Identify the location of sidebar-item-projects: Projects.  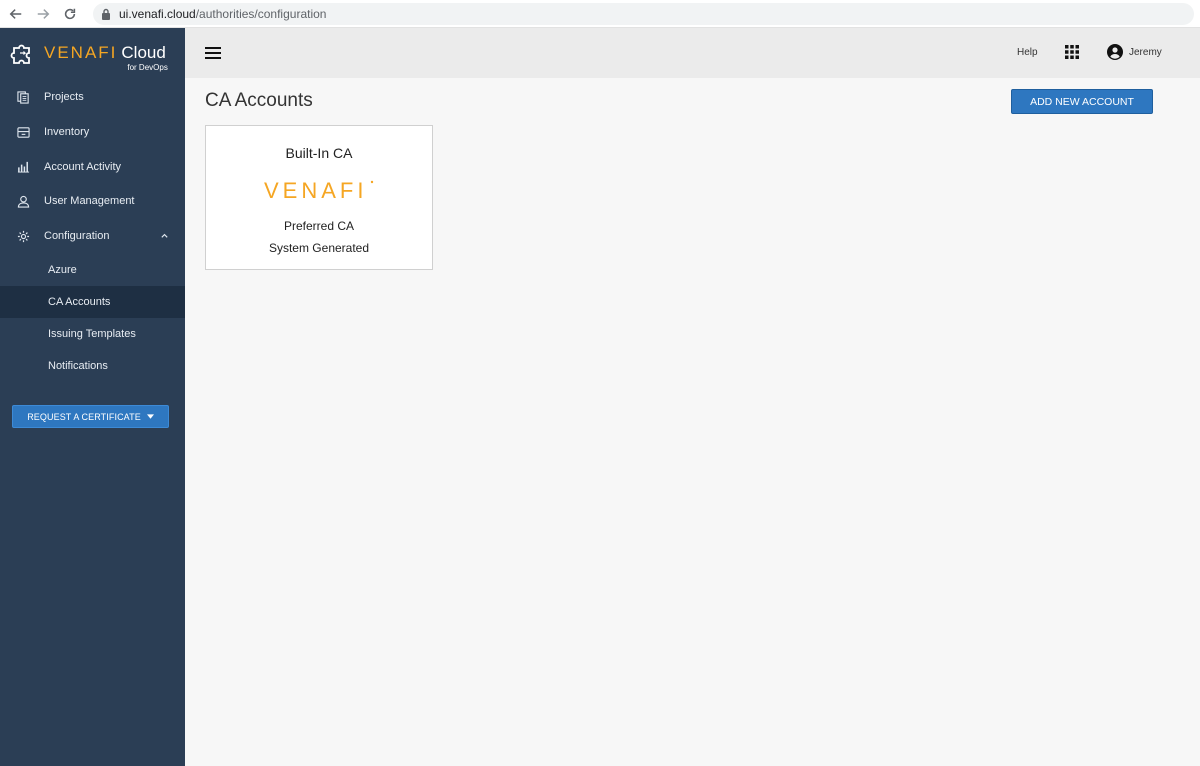
(92, 97).